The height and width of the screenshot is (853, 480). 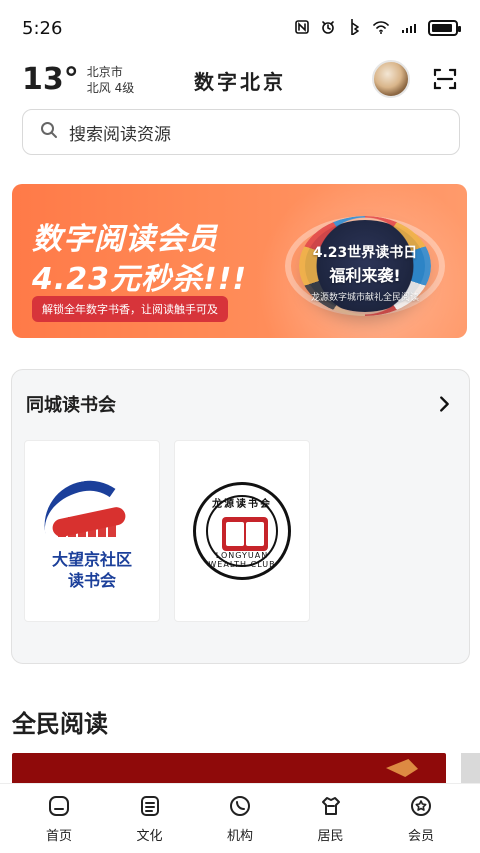 What do you see at coordinates (328, 28) in the screenshot?
I see `alarm-icon` at bounding box center [328, 28].